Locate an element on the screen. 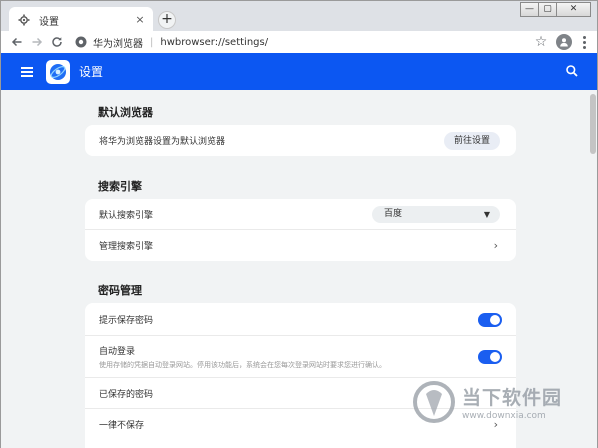  never-saved-row: 一律不保存 › is located at coordinates (300, 424).